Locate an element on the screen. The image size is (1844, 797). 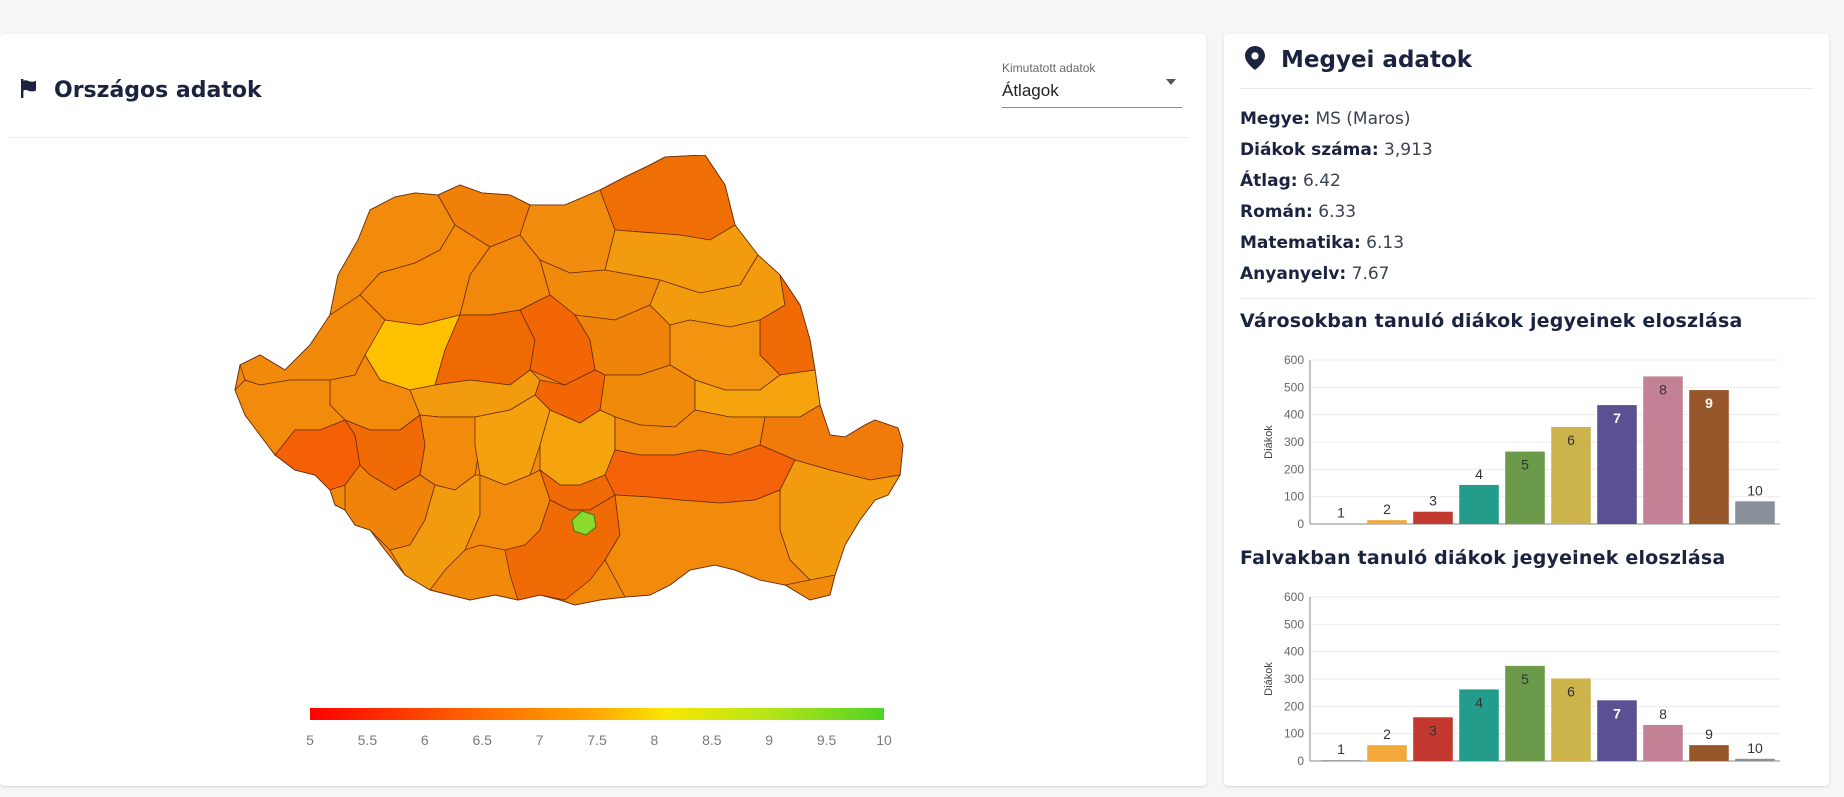
national-header: Országos adatok is located at coordinates (139, 90).